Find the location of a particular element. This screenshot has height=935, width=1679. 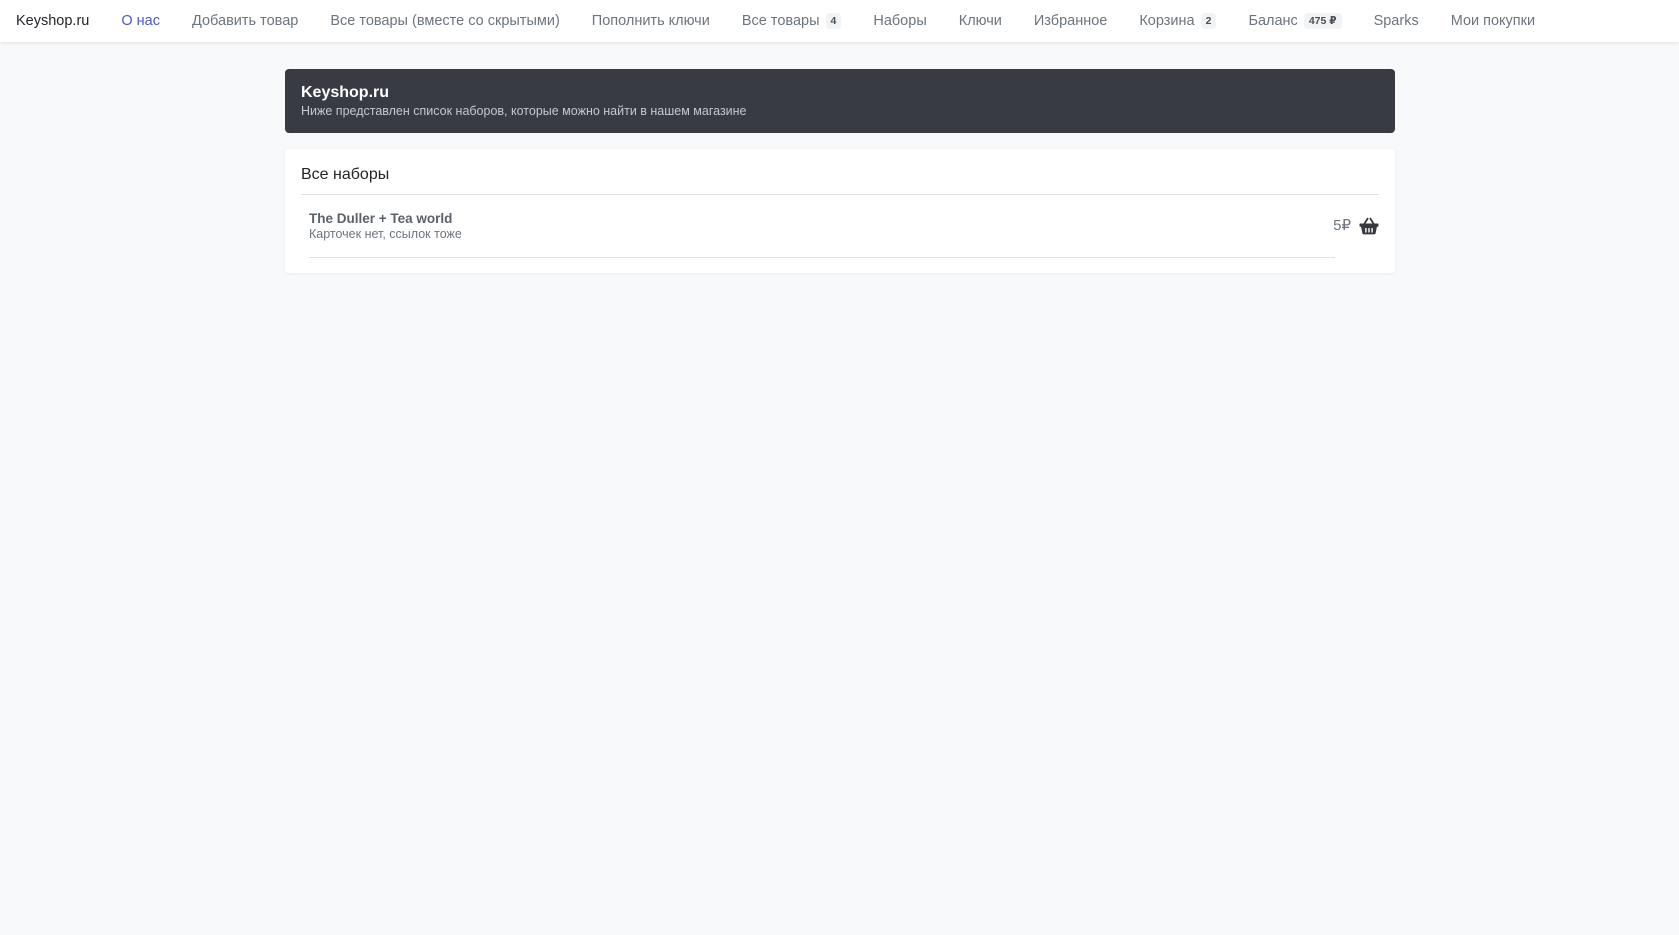

products-count-badge: 4 is located at coordinates (833, 21).